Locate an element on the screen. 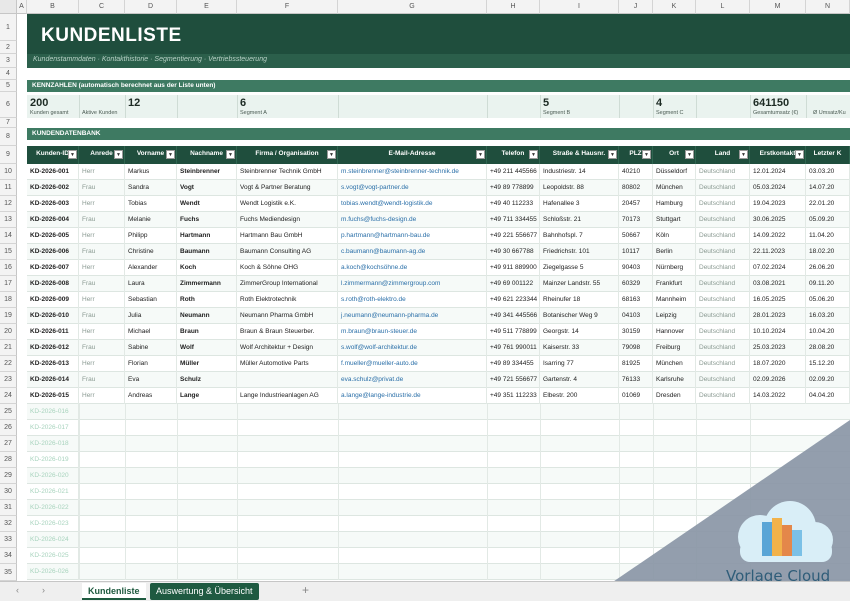 The width and height of the screenshot is (850, 601). table-cell: Herr is located at coordinates (102, 204).